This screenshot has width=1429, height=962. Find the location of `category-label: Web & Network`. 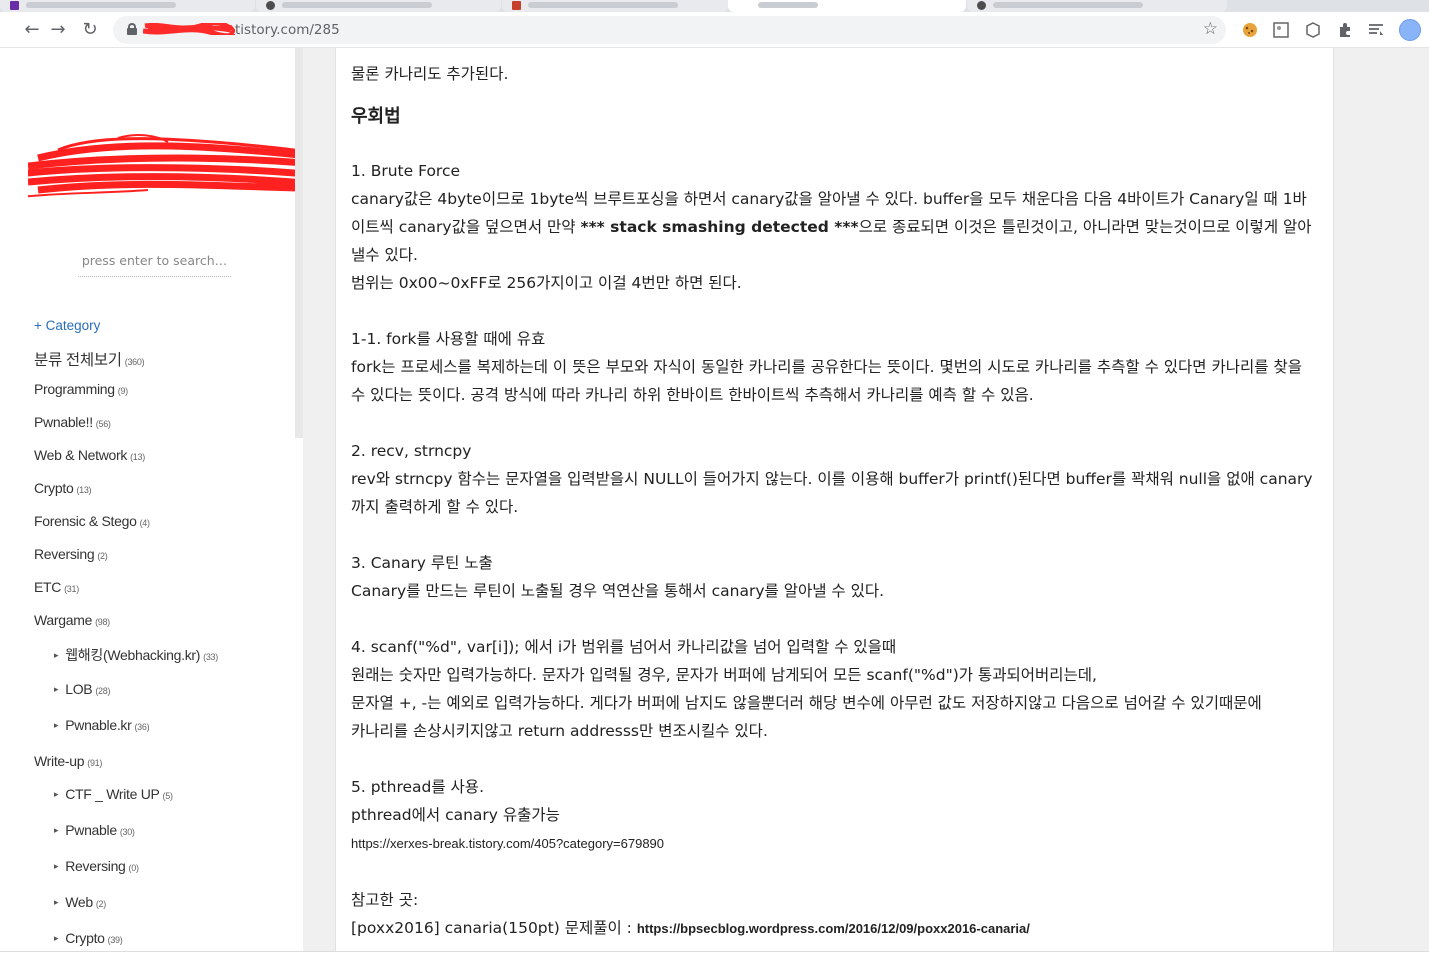

category-label: Web & Network is located at coordinates (81, 455).